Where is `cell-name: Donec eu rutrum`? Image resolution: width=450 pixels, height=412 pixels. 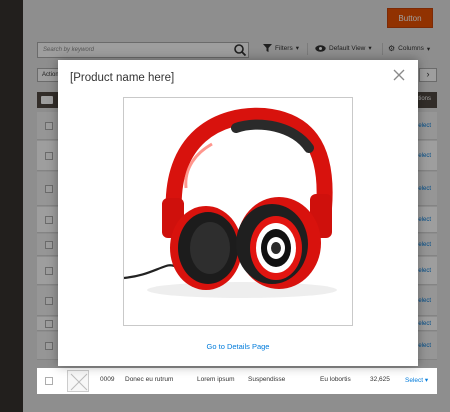 cell-name: Donec eu rutrum is located at coordinates (149, 379).